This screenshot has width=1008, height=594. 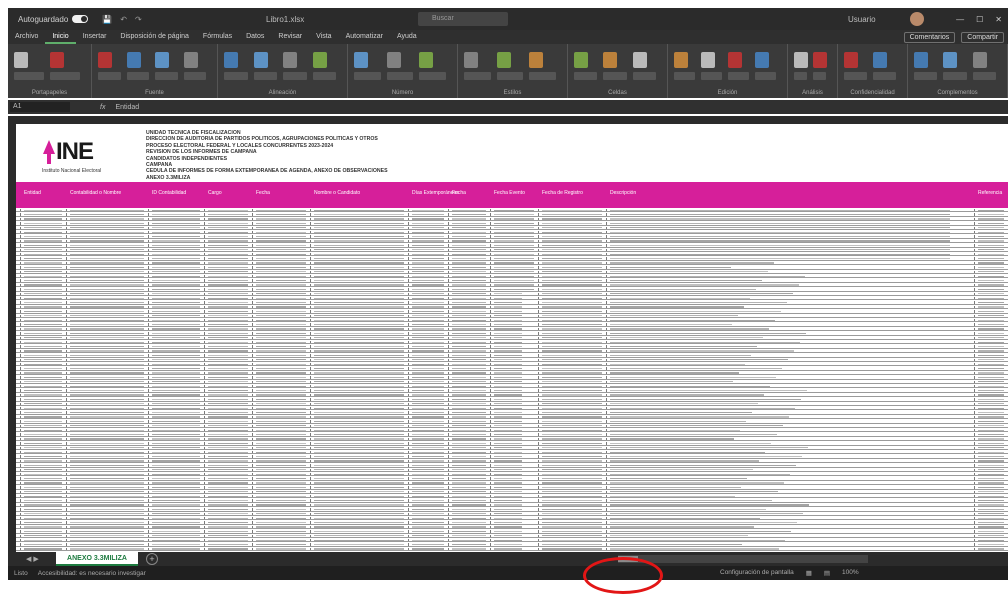 I want to click on horizontal-scrollbar, so click(x=743, y=559).